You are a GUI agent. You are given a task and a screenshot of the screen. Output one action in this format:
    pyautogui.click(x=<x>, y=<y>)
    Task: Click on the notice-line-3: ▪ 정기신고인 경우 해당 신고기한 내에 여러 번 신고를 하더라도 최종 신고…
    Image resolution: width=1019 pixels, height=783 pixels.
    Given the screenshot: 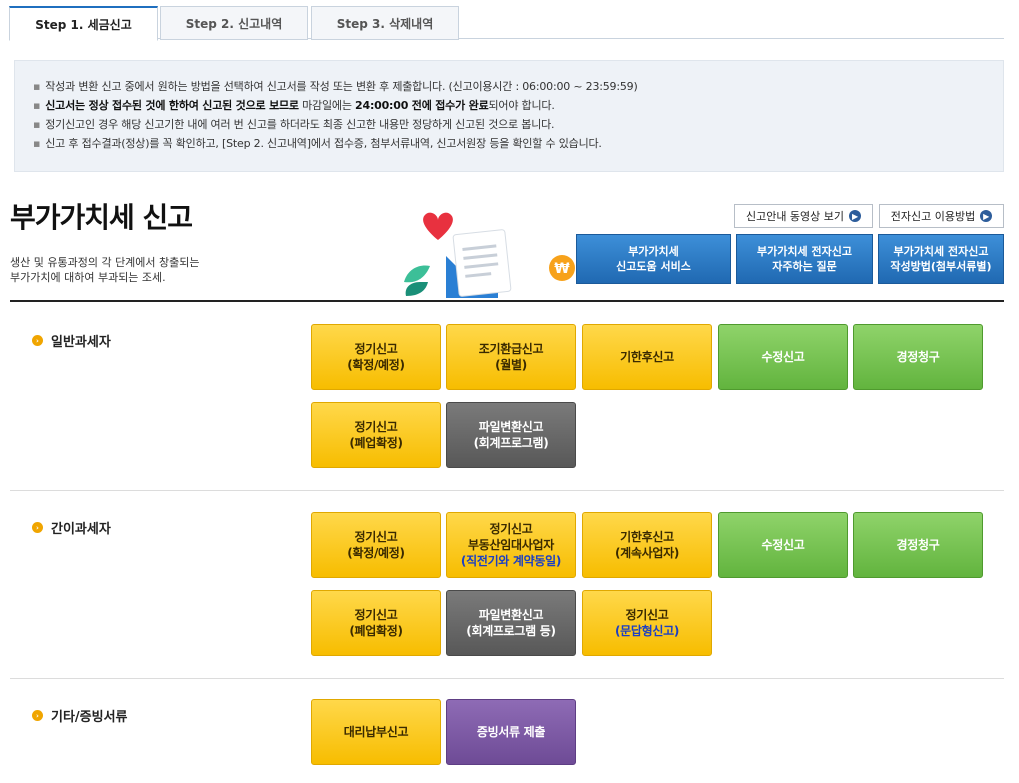 What is the action you would take?
    pyautogui.click(x=294, y=124)
    